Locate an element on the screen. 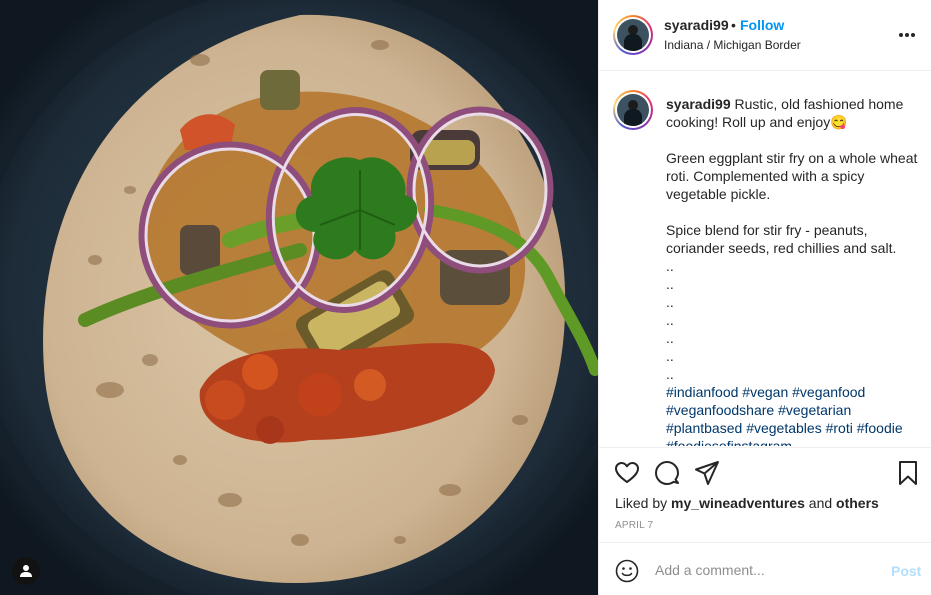 This screenshot has height=595, width=931. comment-icon is located at coordinates (667, 473).